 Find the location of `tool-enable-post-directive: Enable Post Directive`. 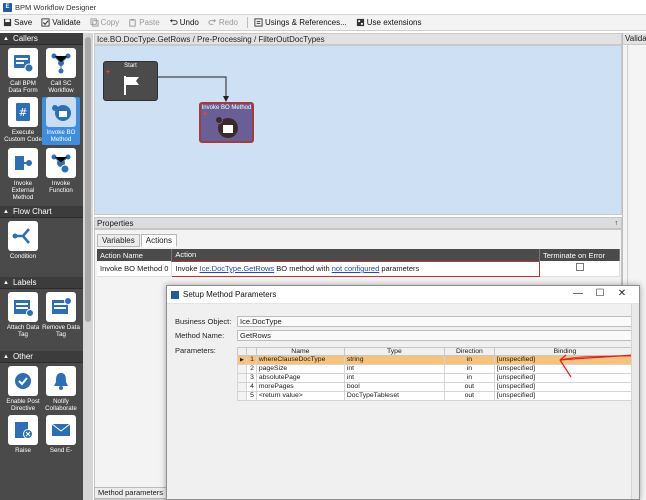

tool-enable-post-directive: Enable Post Directive is located at coordinates (23, 389).